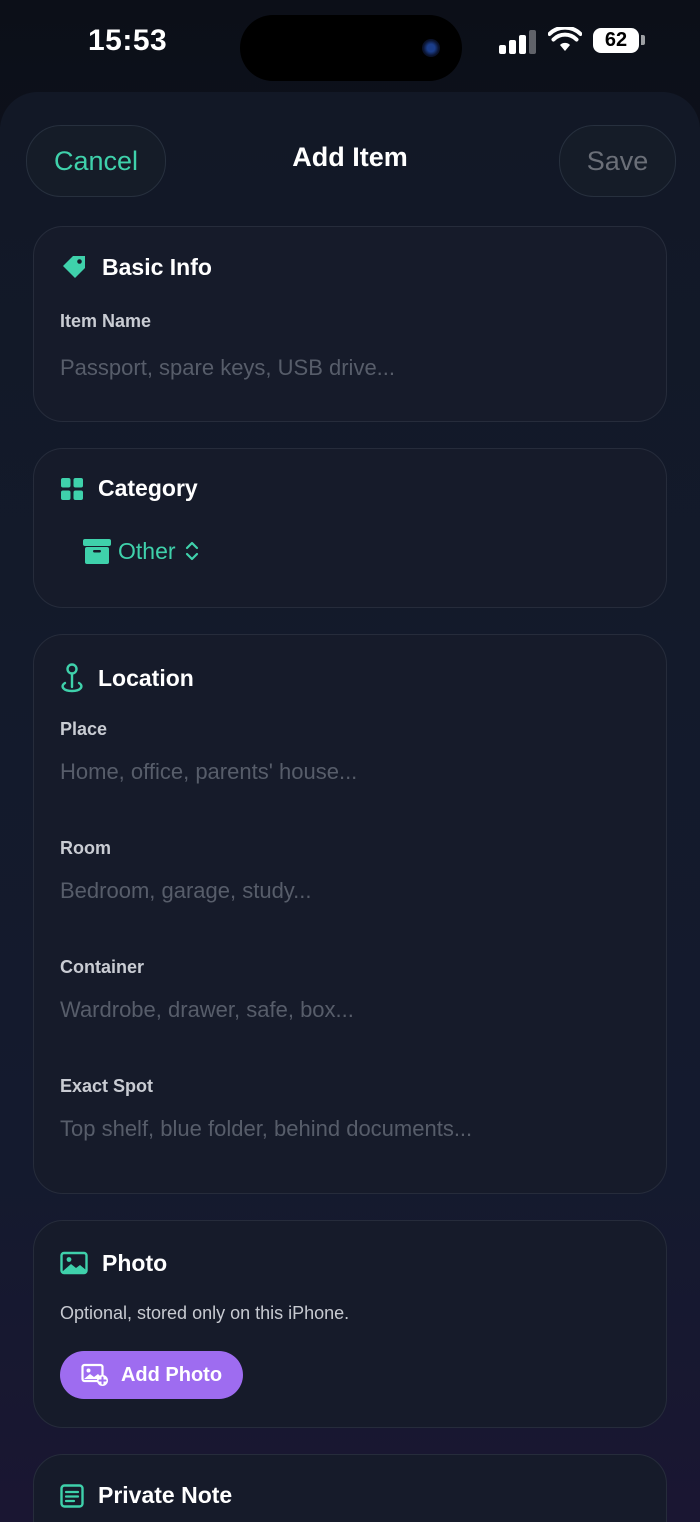 This screenshot has height=1522, width=700. Describe the element at coordinates (171, 1374) in the screenshot. I see `add-photo-label: Add Photo` at that location.